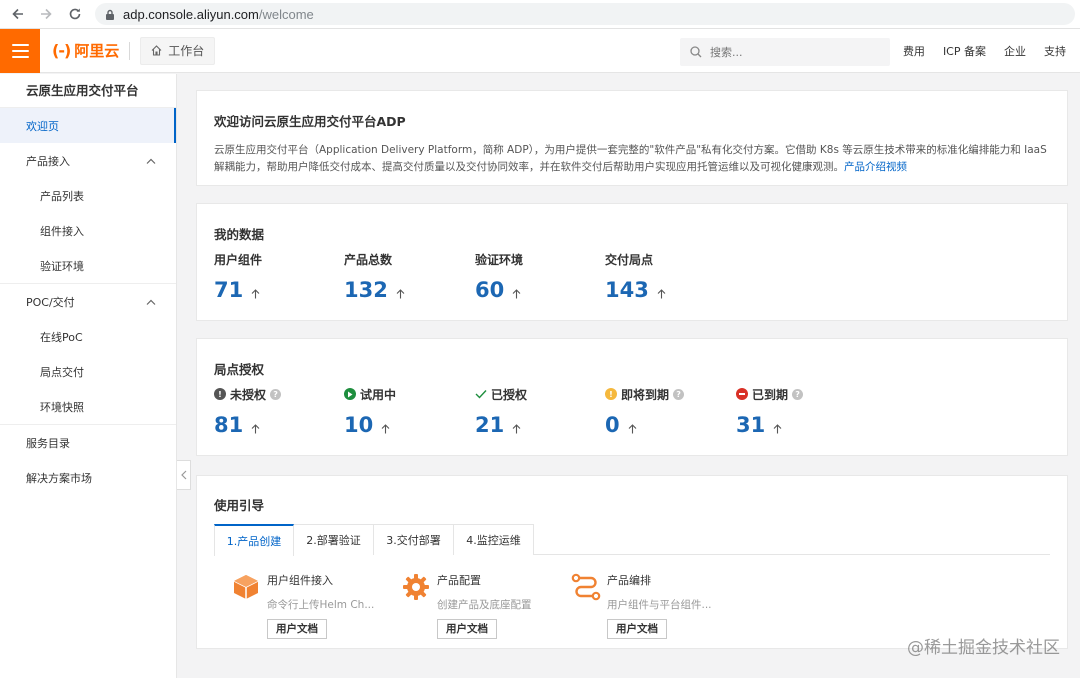  Describe the element at coordinates (416, 587) in the screenshot. I see `gear-icon` at that location.